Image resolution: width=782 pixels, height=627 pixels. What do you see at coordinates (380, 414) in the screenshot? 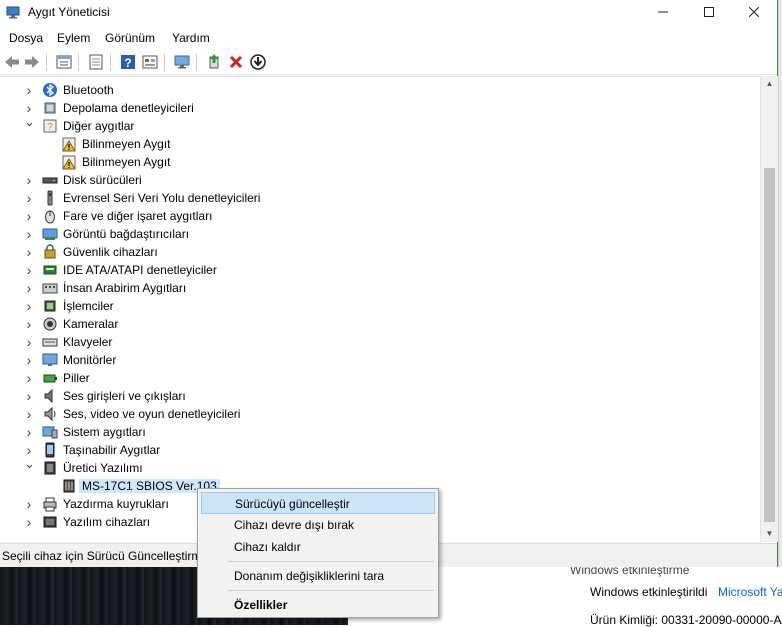
I see `tree-item: › Ses, video ve oyun denetleyicileri` at bounding box center [380, 414].